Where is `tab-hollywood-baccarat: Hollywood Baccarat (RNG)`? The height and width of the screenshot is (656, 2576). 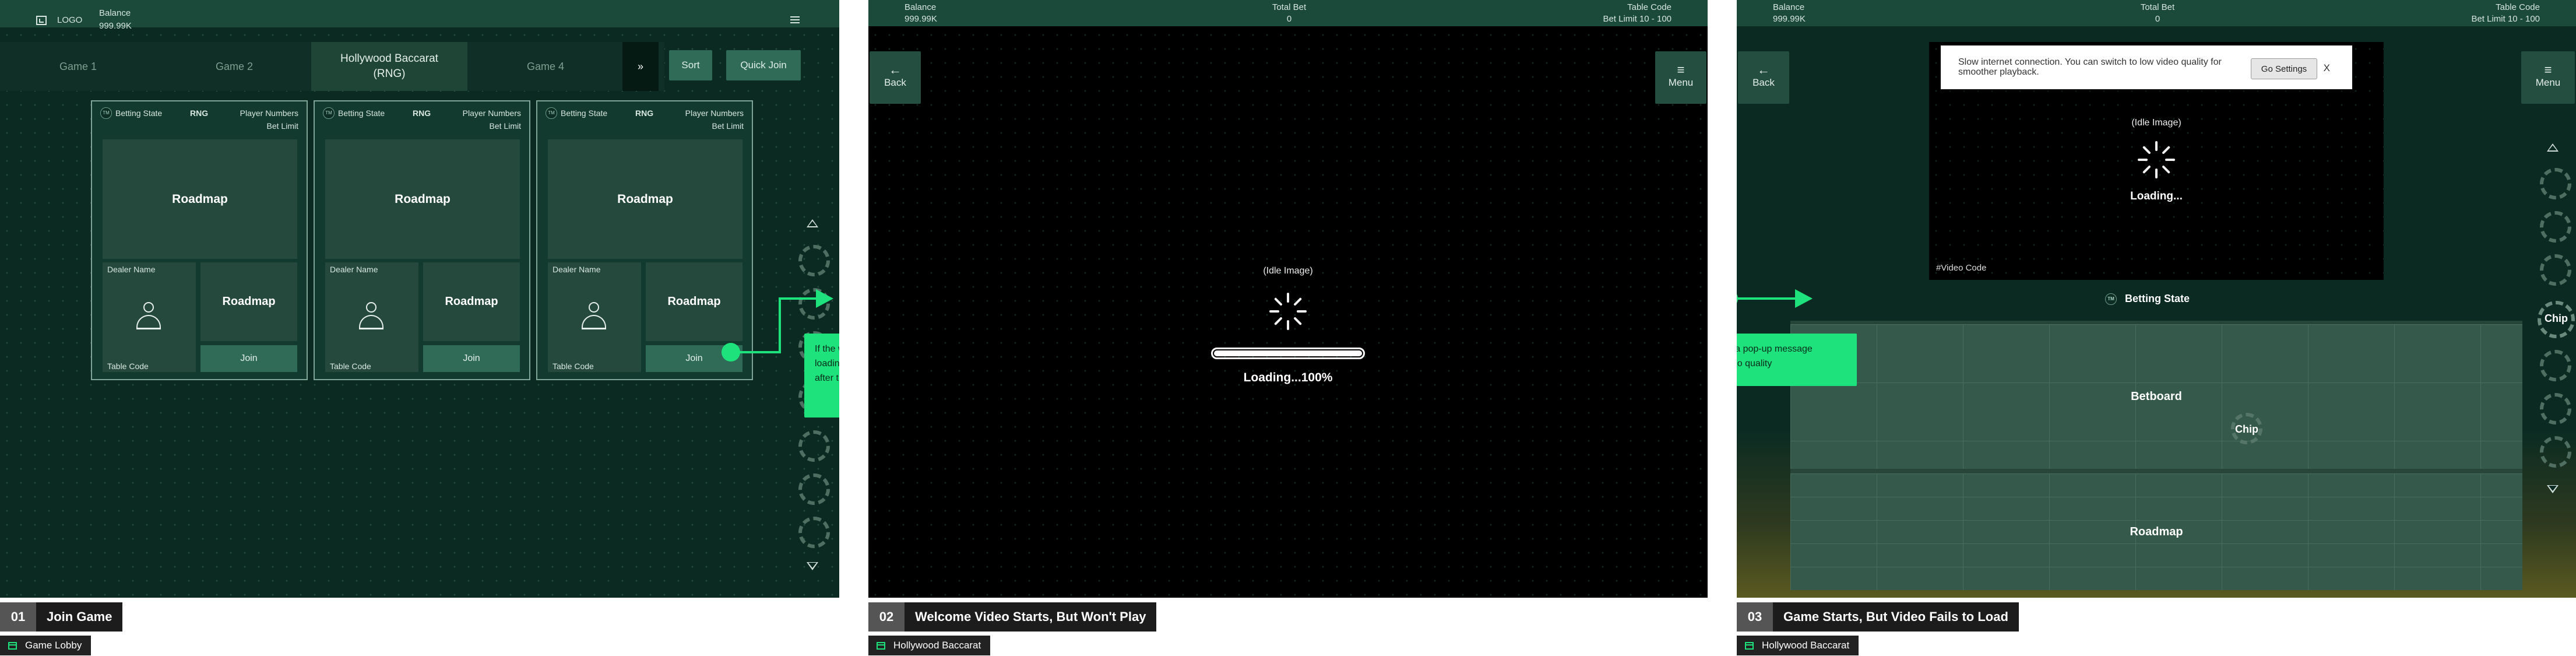 tab-hollywood-baccarat: Hollywood Baccarat (RNG) is located at coordinates (389, 66).